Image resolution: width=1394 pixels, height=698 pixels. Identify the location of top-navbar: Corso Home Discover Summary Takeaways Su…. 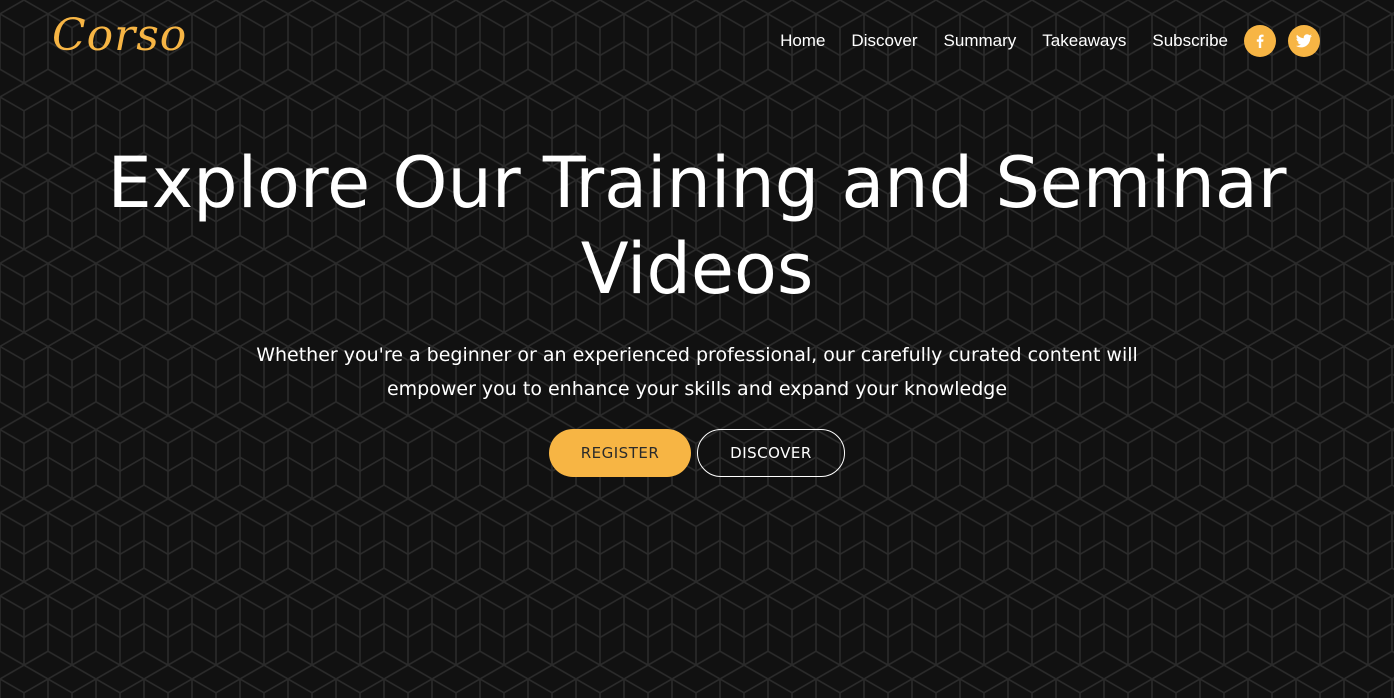
(697, 42).